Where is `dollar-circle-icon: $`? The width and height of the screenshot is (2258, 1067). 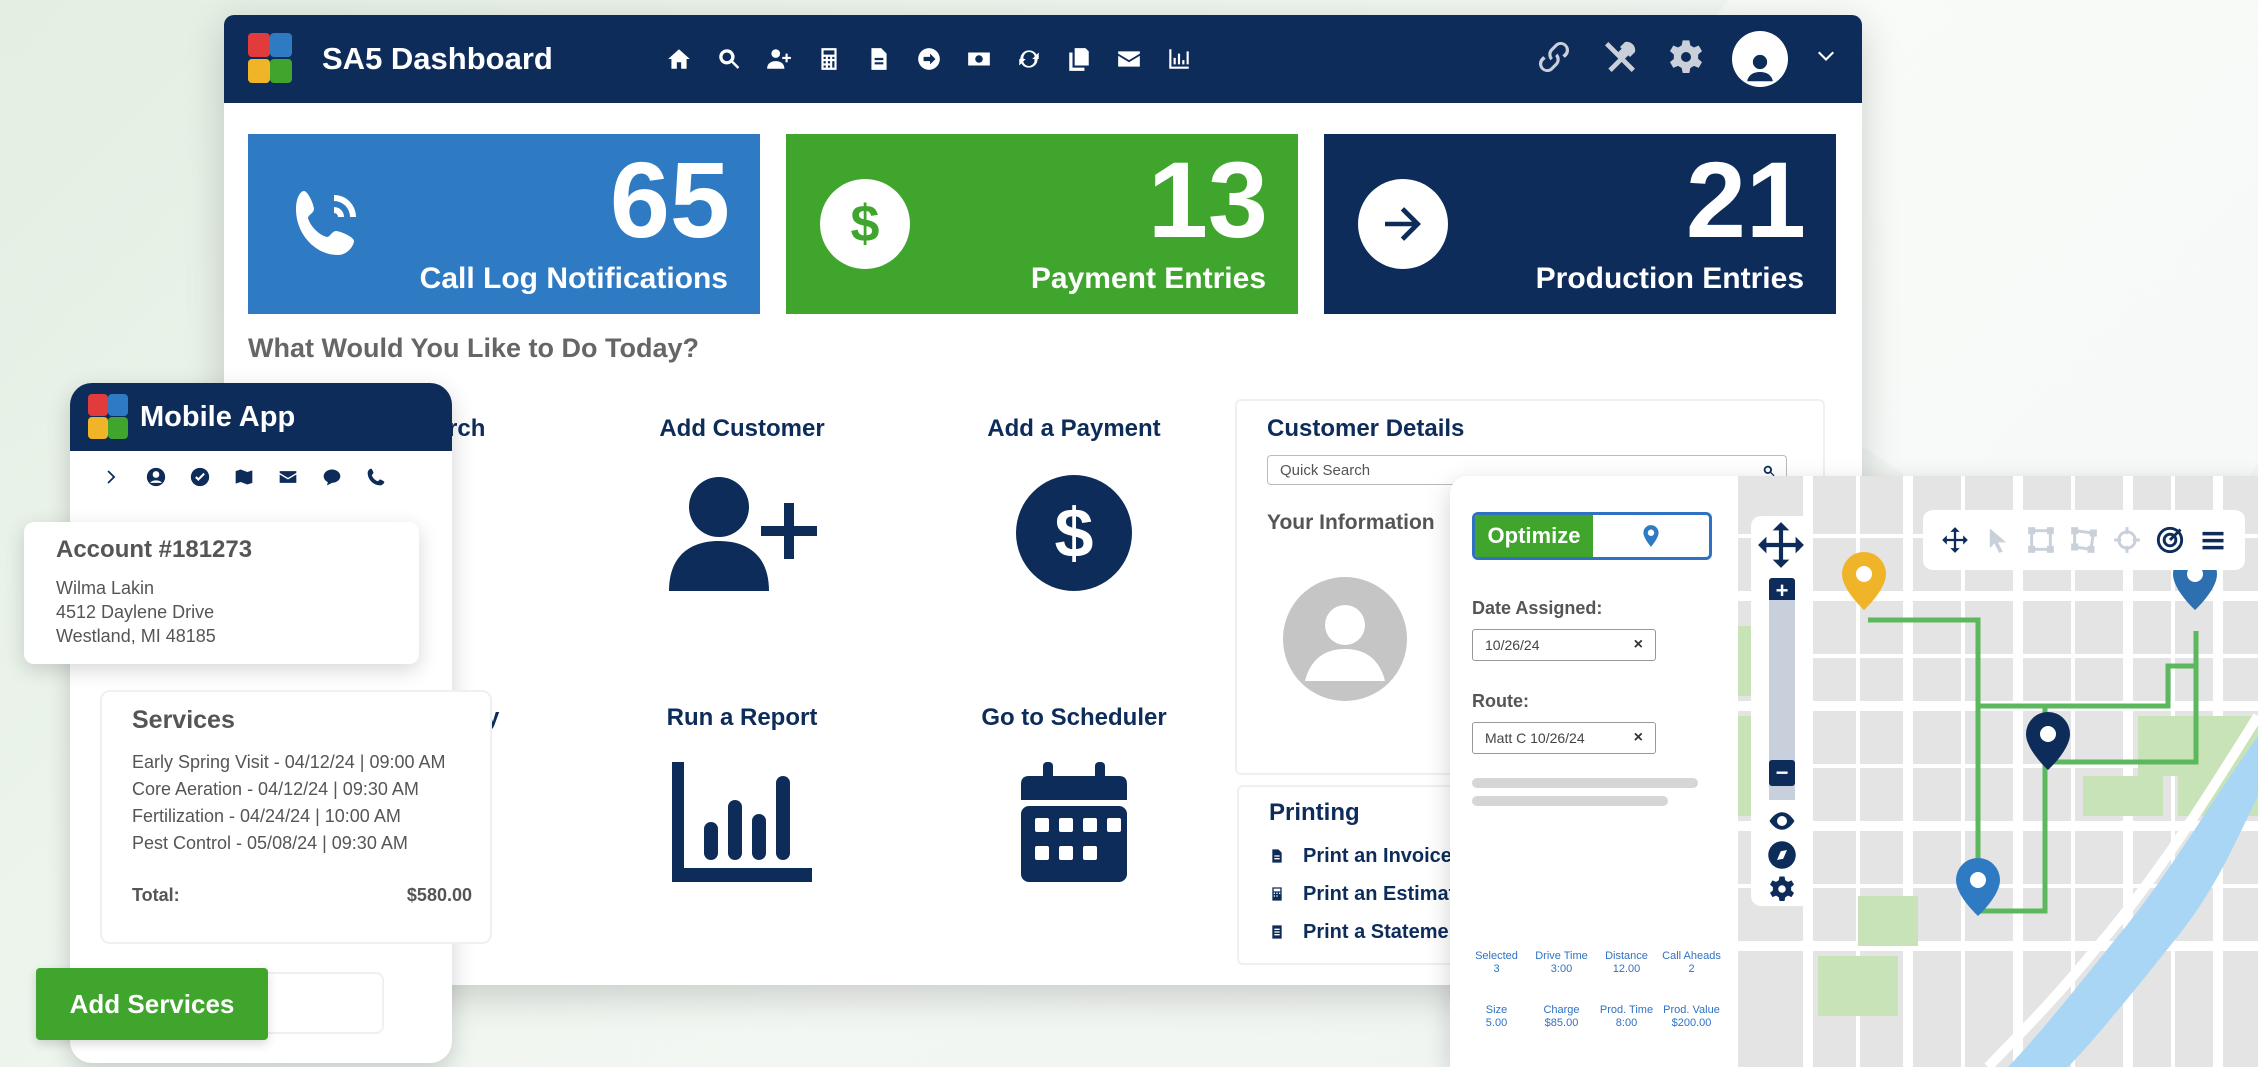 dollar-circle-icon: $ is located at coordinates (1074, 533).